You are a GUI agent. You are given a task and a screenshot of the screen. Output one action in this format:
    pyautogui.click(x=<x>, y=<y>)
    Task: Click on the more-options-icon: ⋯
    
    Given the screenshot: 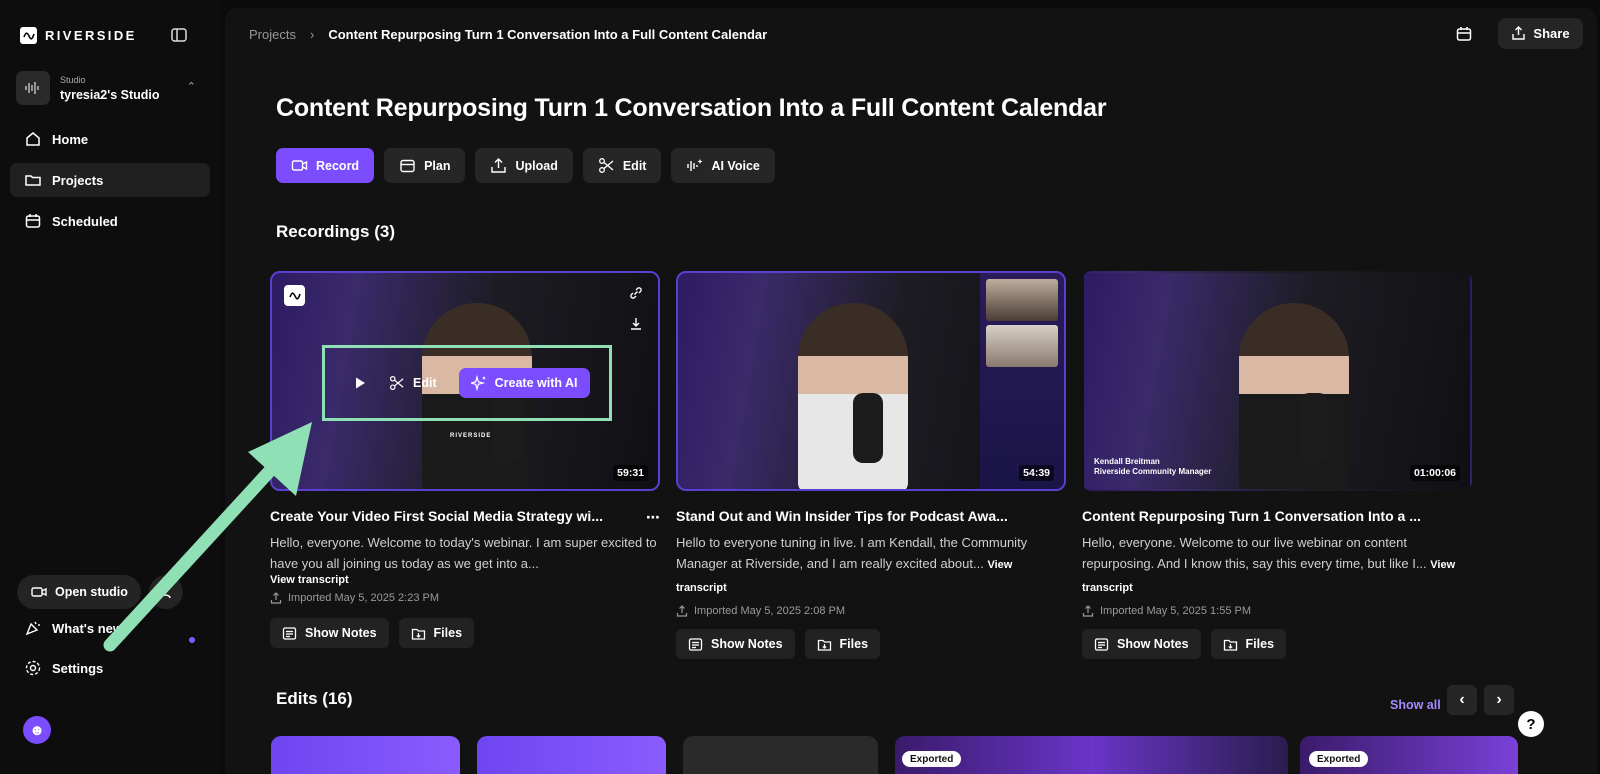 What is the action you would take?
    pyautogui.click(x=653, y=517)
    